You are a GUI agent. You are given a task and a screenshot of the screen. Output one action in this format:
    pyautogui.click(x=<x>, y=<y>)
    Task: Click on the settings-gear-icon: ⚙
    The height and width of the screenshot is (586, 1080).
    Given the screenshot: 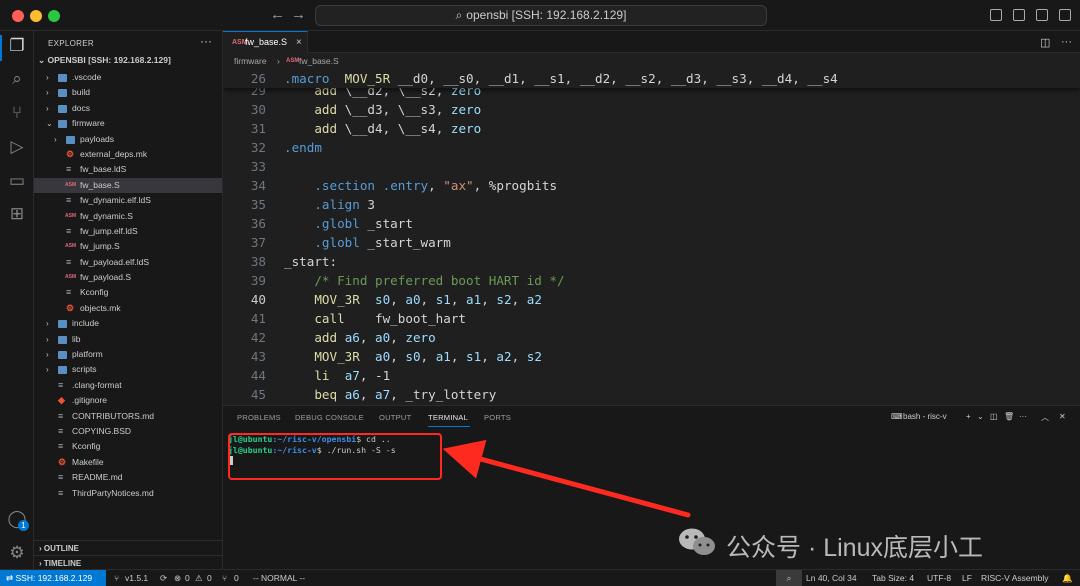 What is the action you would take?
    pyautogui.click(x=17, y=553)
    